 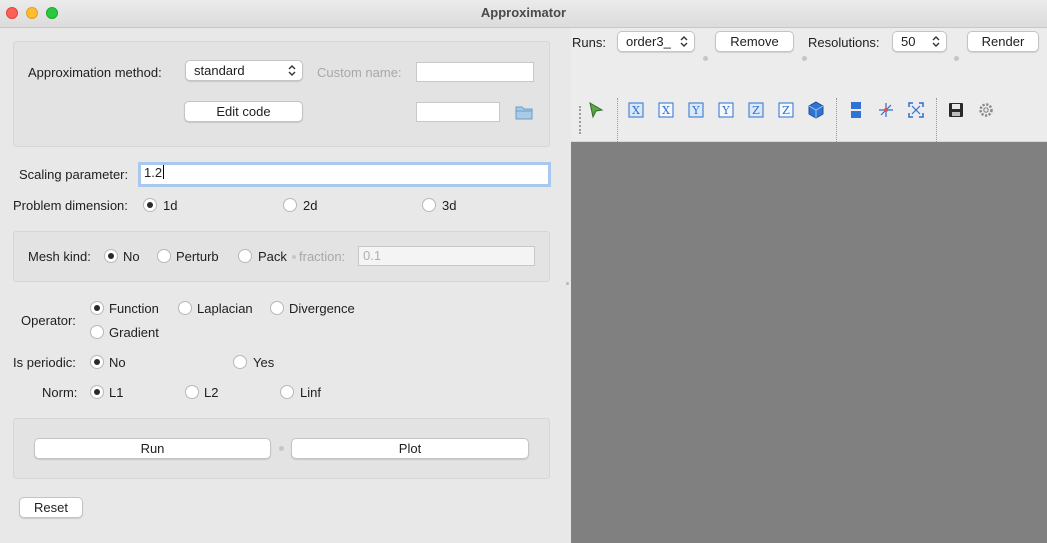 What do you see at coordinates (956, 110) in the screenshot?
I see `save-icon` at bounding box center [956, 110].